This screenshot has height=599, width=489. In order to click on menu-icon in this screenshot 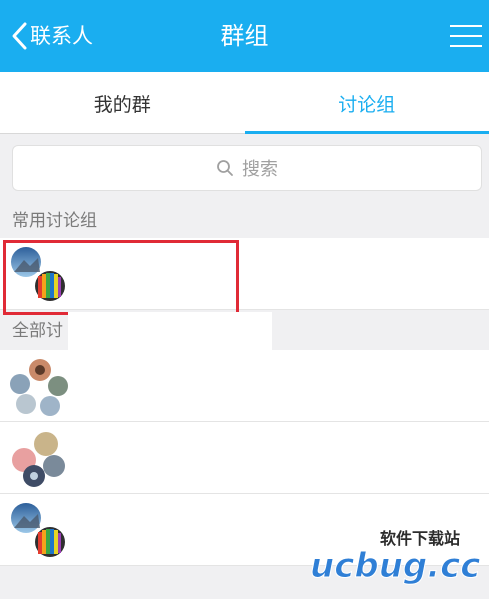, I will do `click(466, 36)`.